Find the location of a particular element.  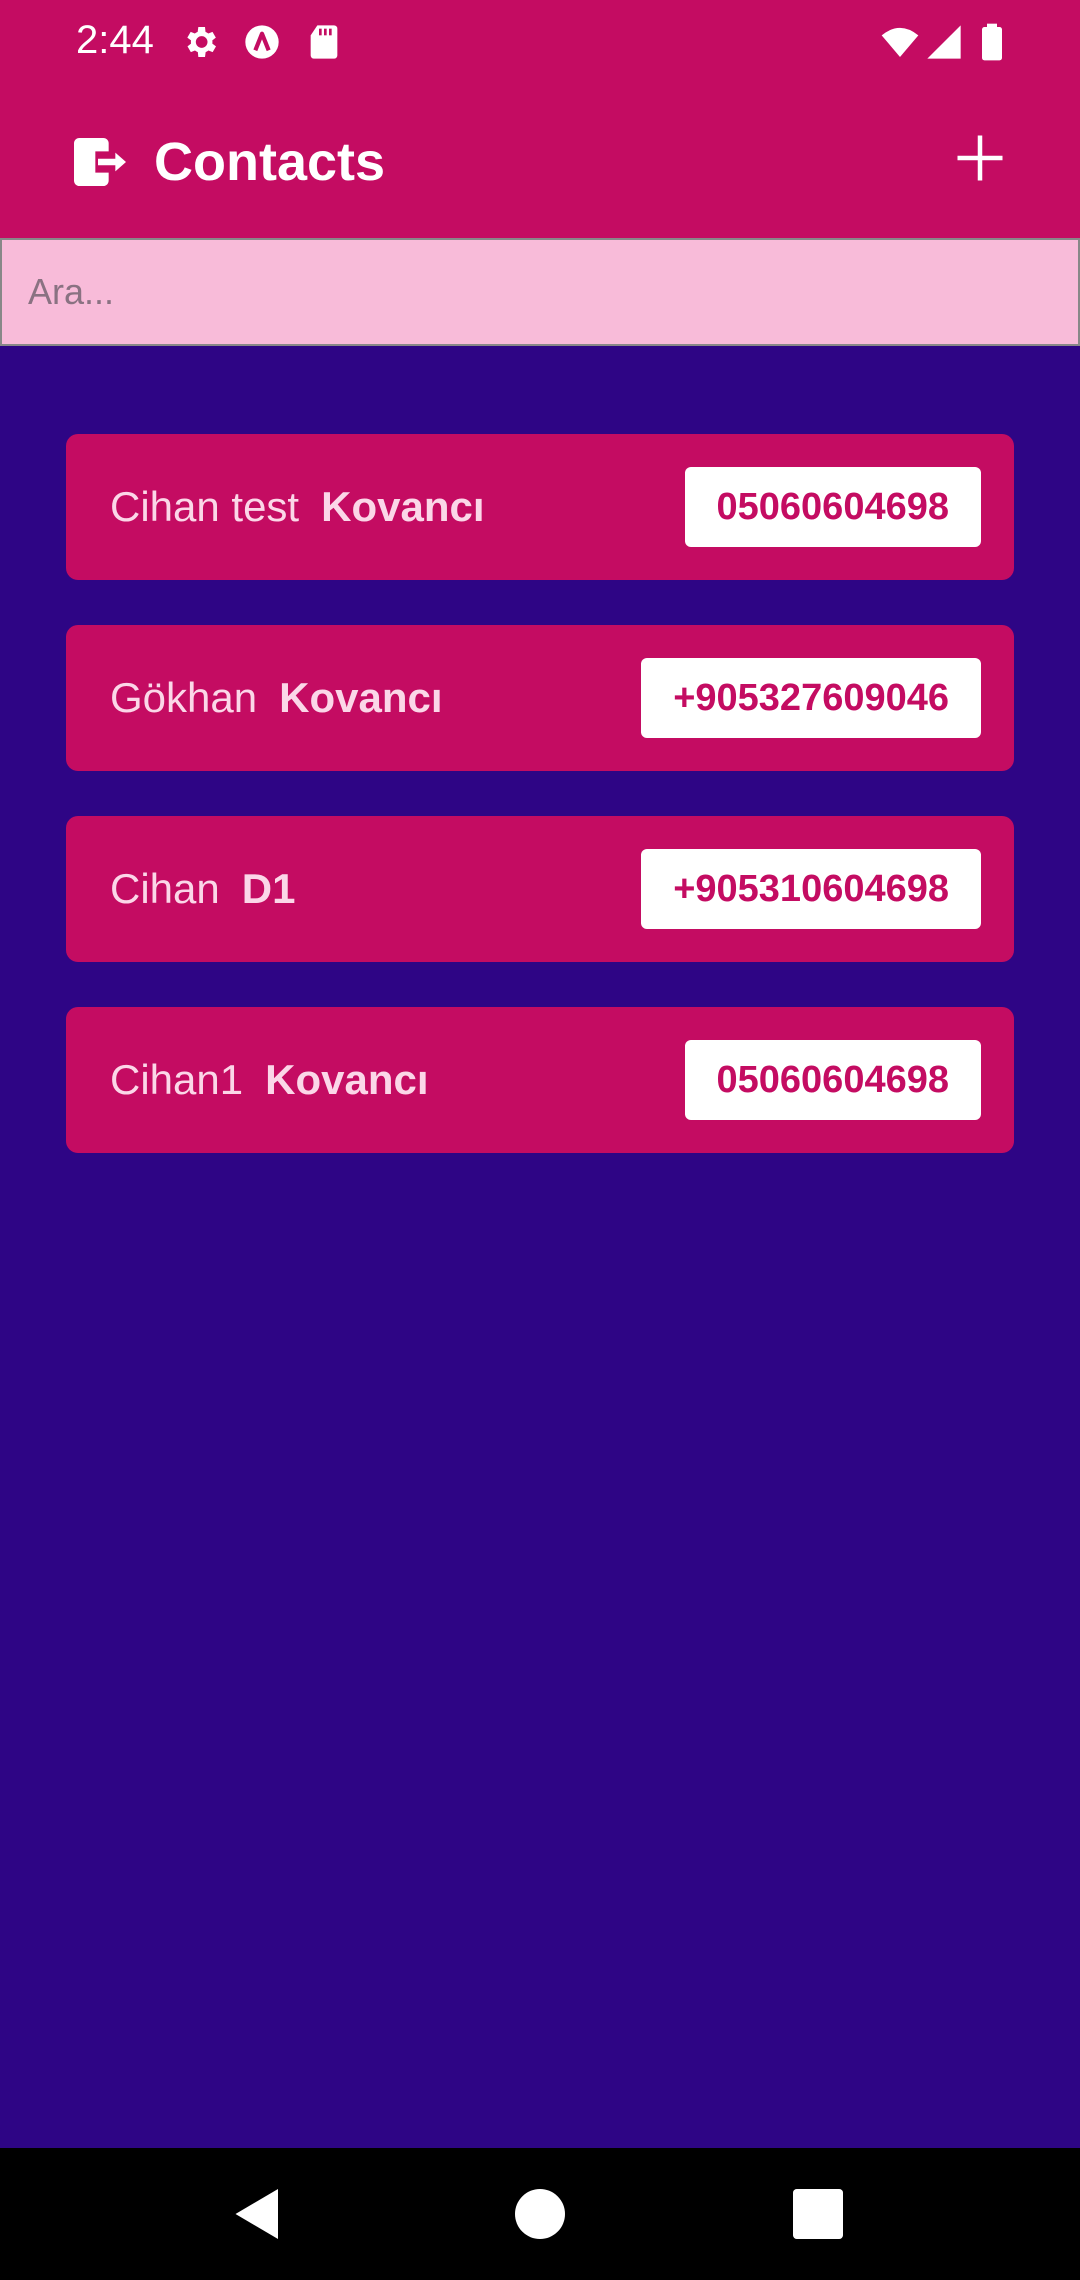

search-input is located at coordinates (540, 292).